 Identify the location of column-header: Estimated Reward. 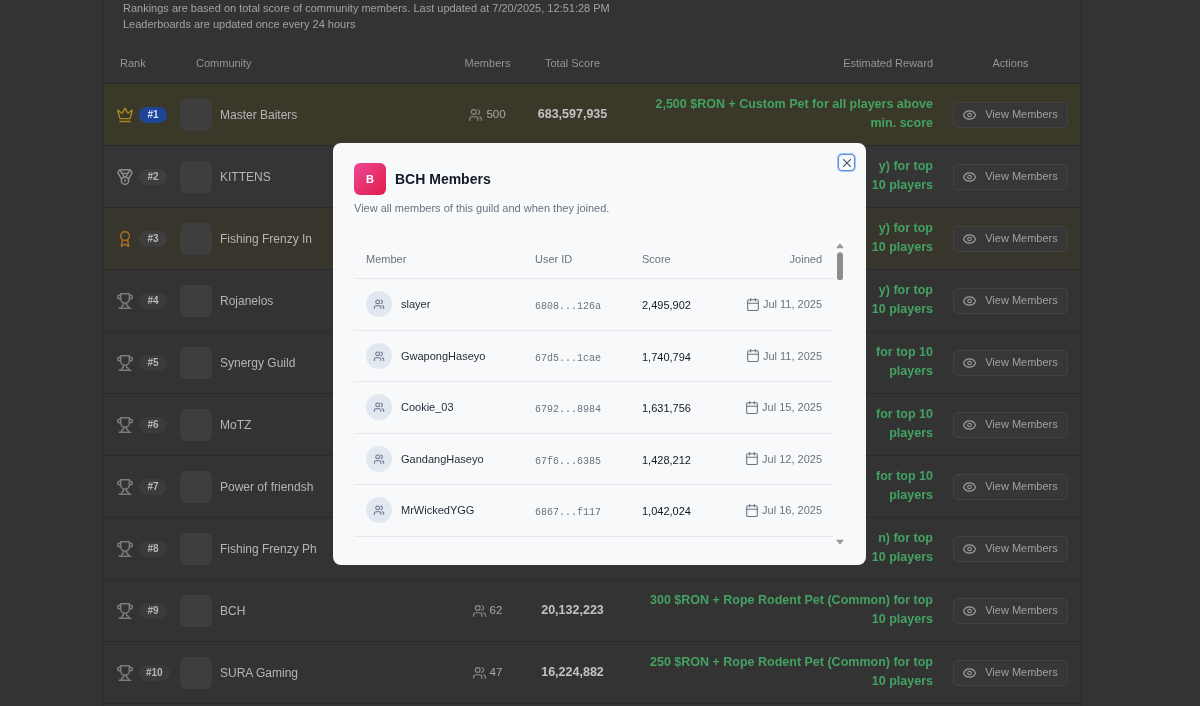
(888, 63).